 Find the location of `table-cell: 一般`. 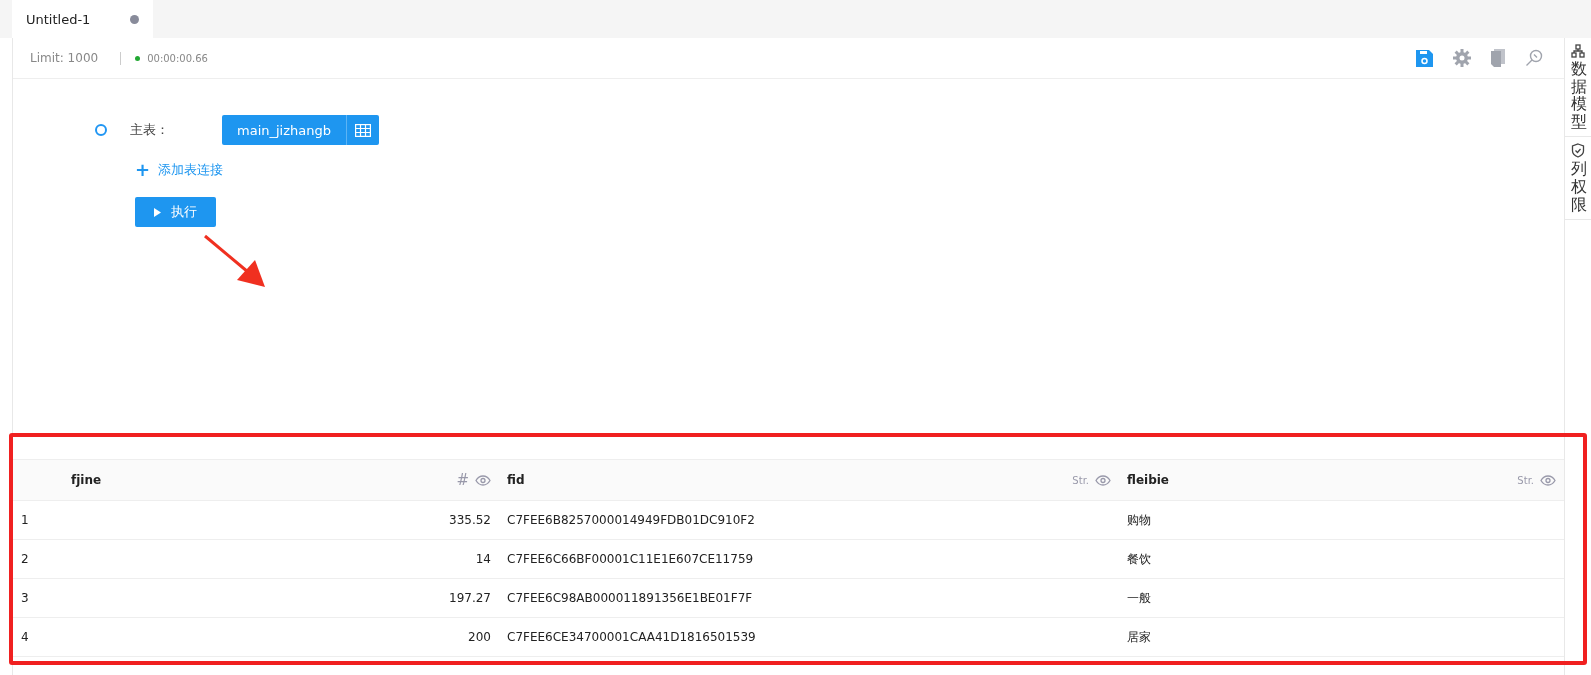

table-cell: 一般 is located at coordinates (1341, 598).